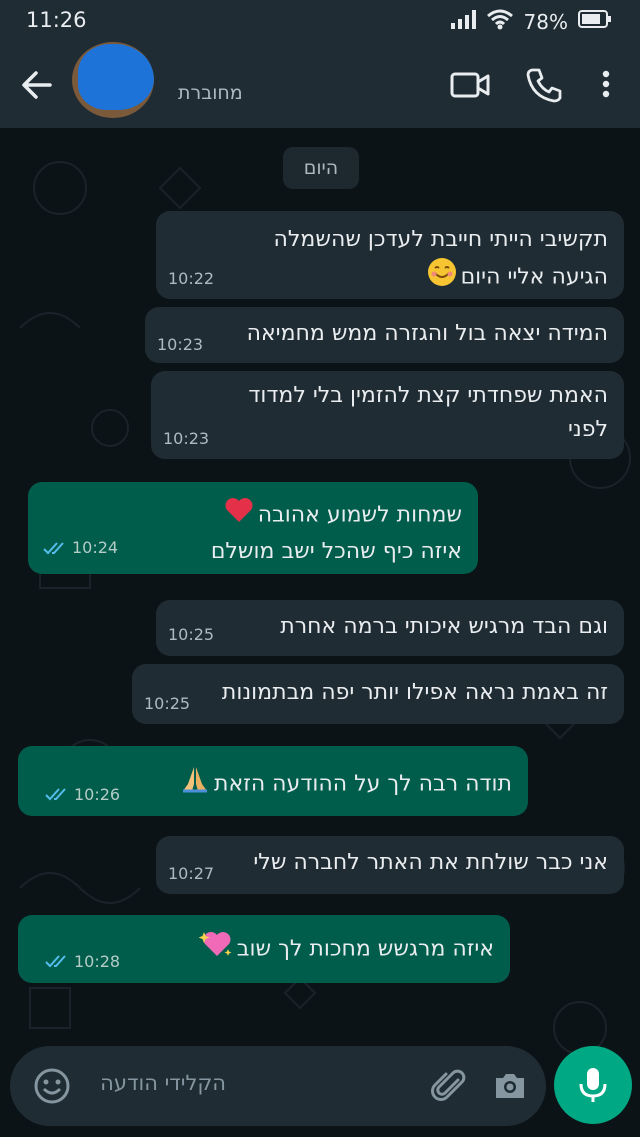 The image size is (640, 1137). What do you see at coordinates (463, 21) in the screenshot?
I see `signal-icon` at bounding box center [463, 21].